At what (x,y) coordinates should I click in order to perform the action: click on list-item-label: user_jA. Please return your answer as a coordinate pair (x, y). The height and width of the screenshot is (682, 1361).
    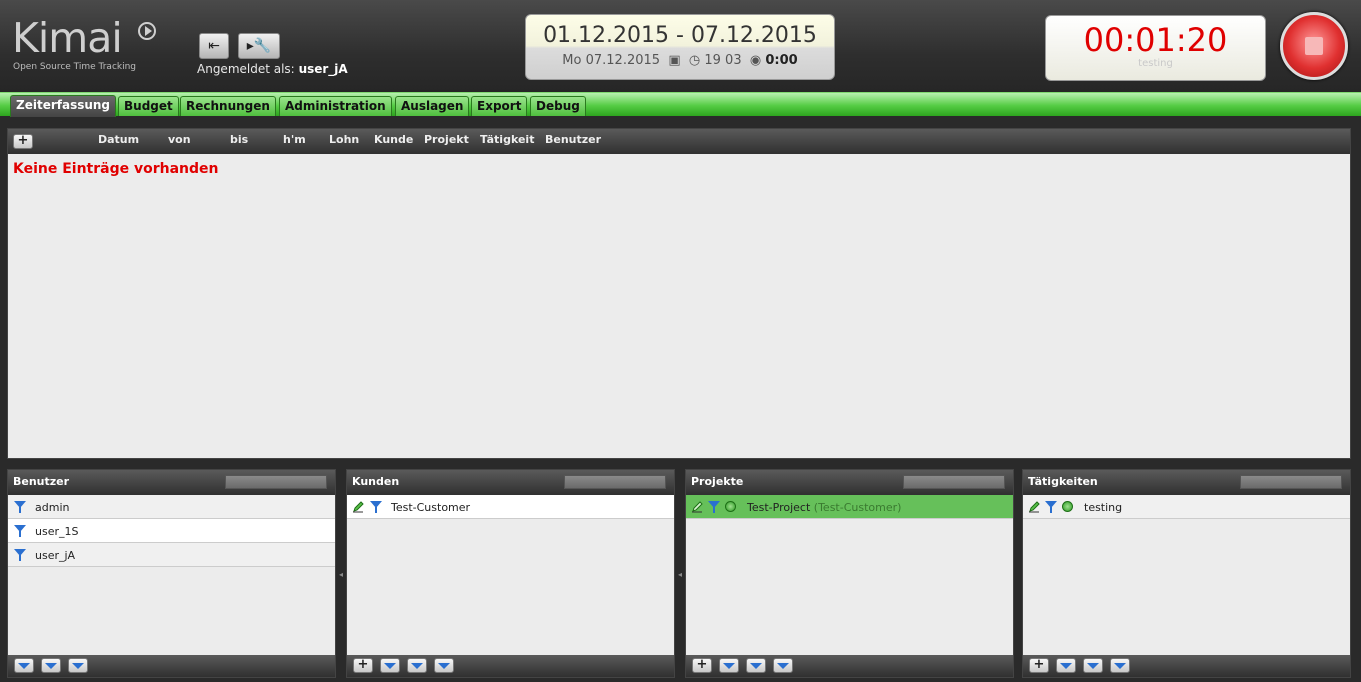
    Looking at the image, I should click on (55, 555).